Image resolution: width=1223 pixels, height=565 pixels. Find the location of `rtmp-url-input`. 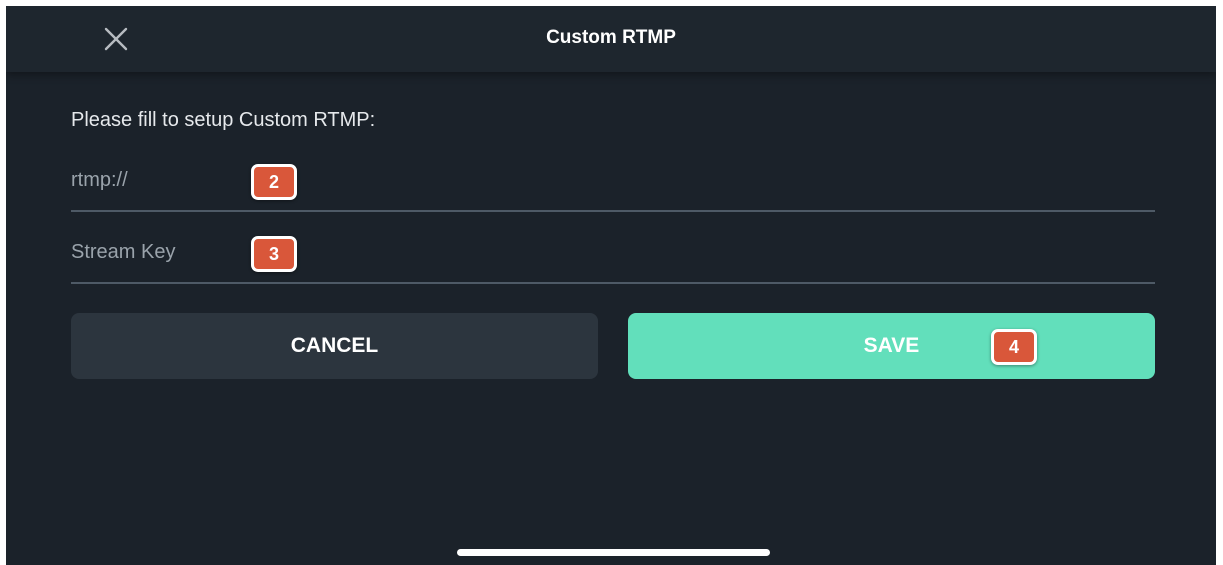

rtmp-url-input is located at coordinates (613, 180).